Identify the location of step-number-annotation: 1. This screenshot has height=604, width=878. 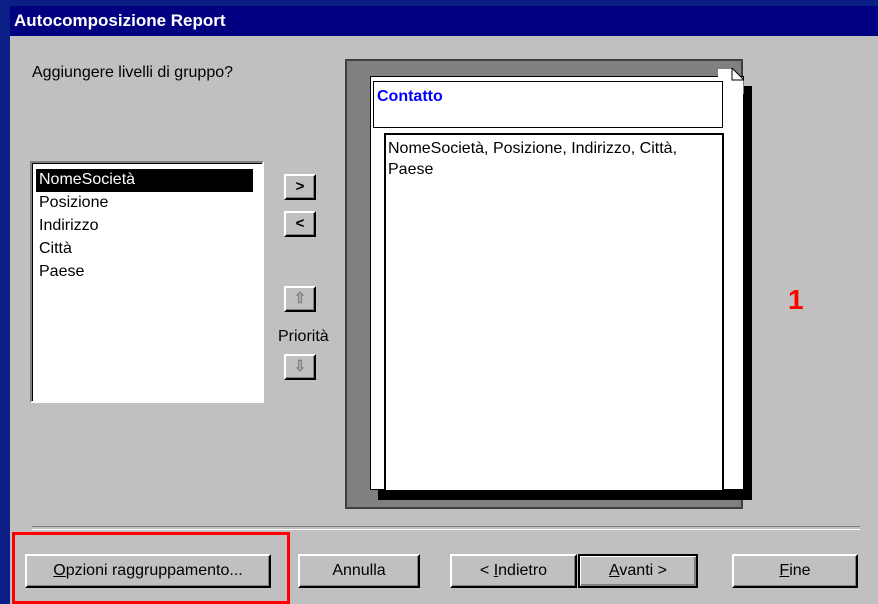
(796, 299).